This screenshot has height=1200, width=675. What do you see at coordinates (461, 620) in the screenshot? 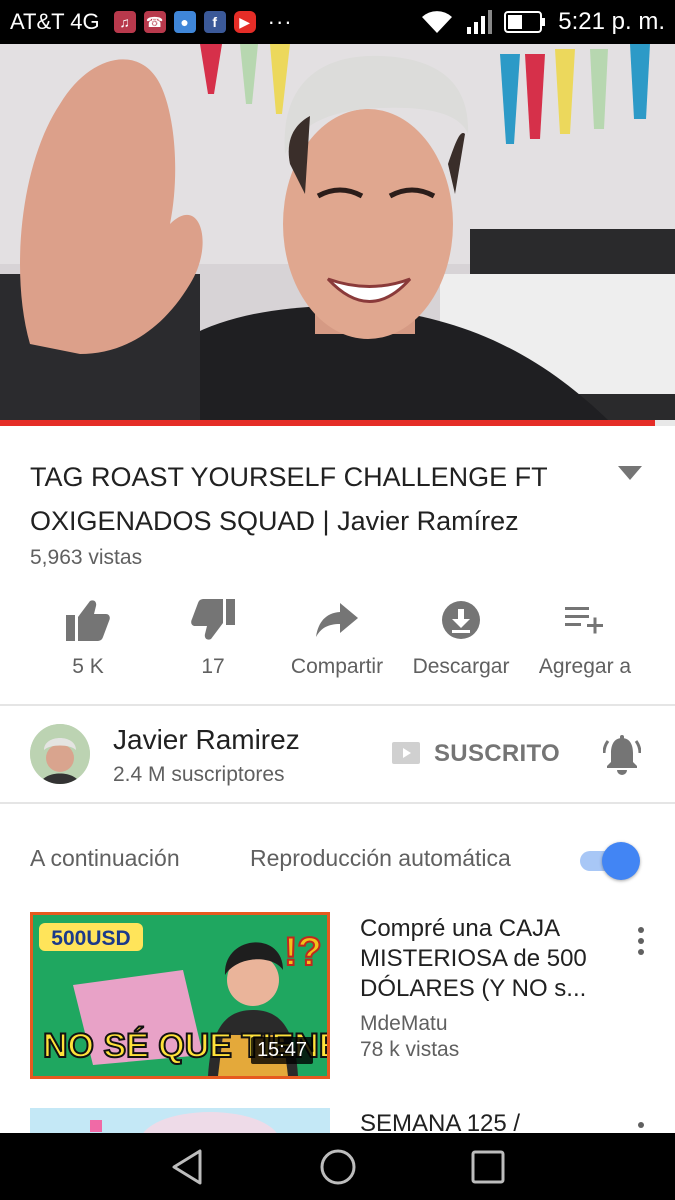
I see `download-icon` at bounding box center [461, 620].